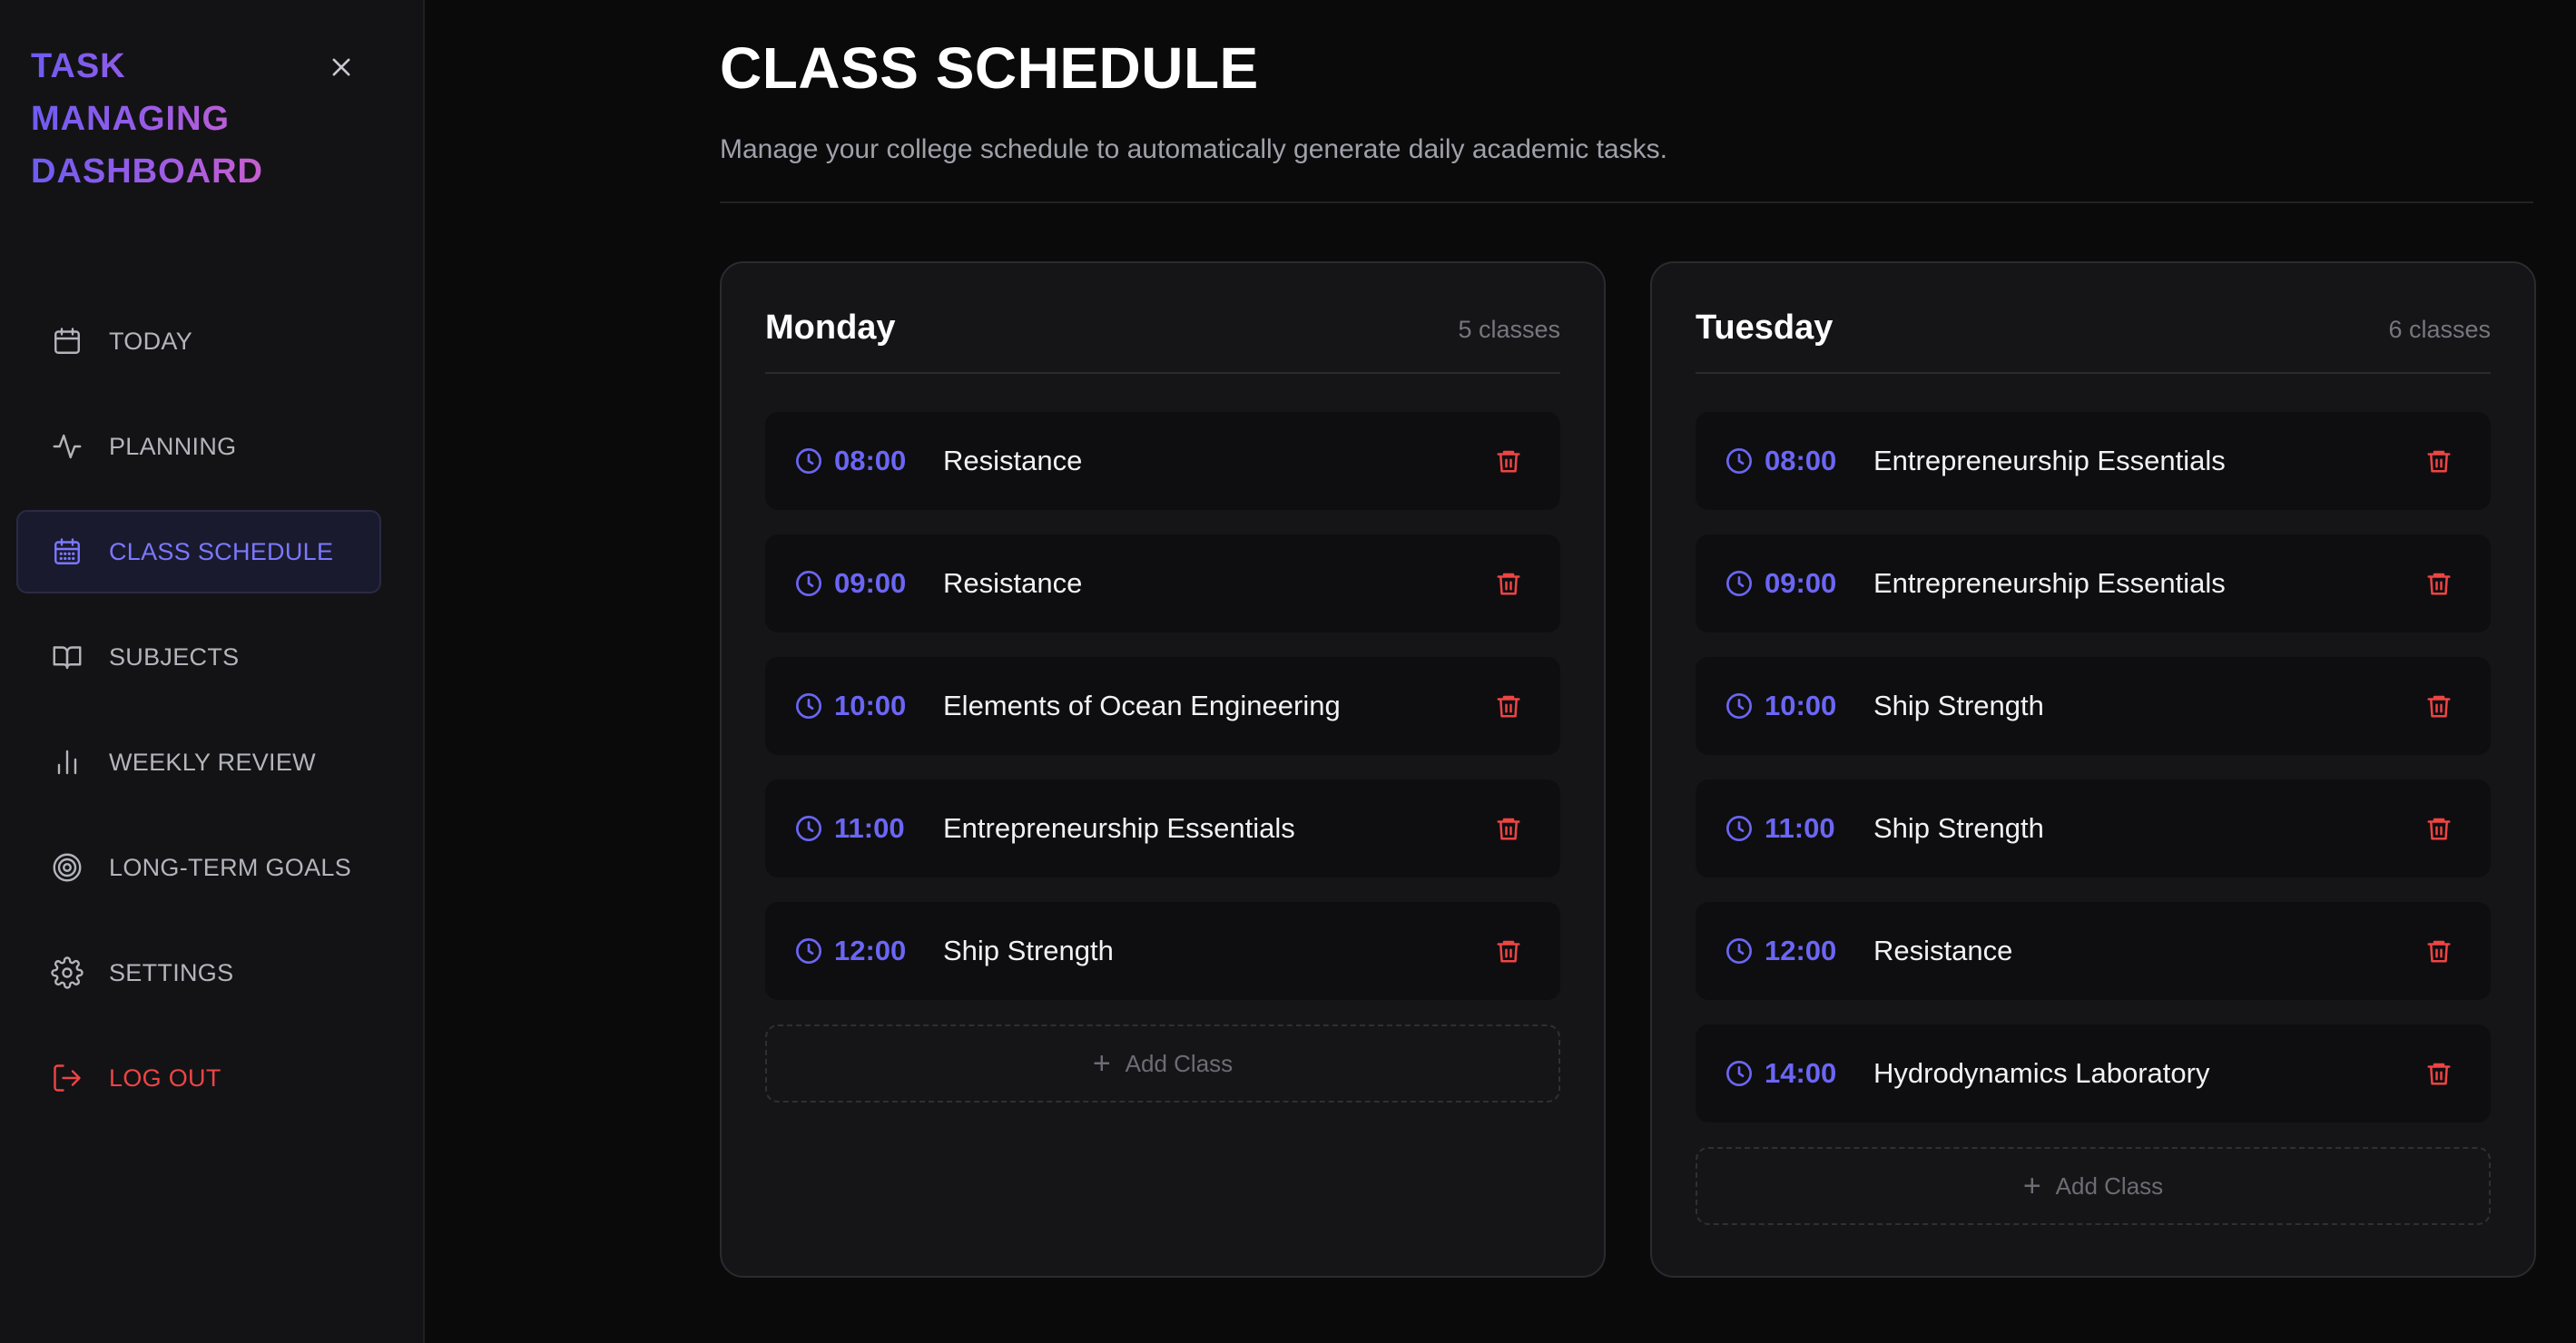 The width and height of the screenshot is (2576, 1343). What do you see at coordinates (2093, 828) in the screenshot?
I see `class-row: 11:00 Ship Strength` at bounding box center [2093, 828].